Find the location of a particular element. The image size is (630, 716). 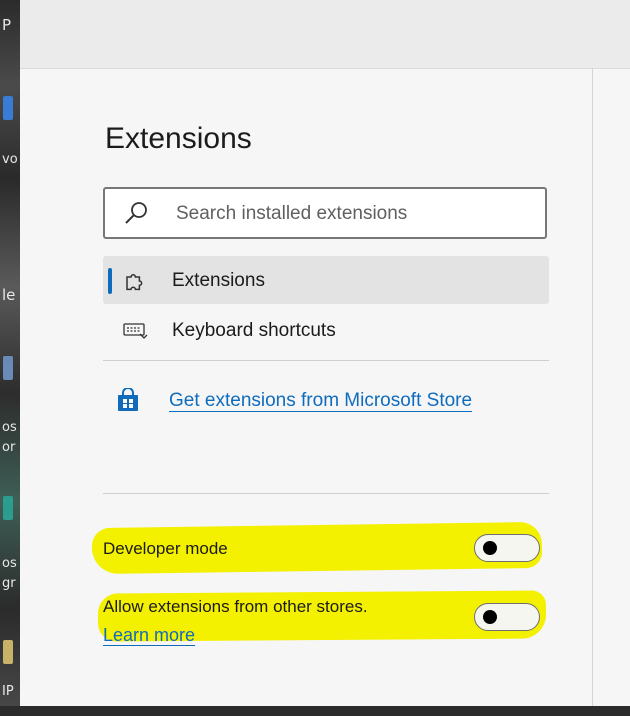

store-link: Get extensions from Microsoft Store is located at coordinates (294, 402).